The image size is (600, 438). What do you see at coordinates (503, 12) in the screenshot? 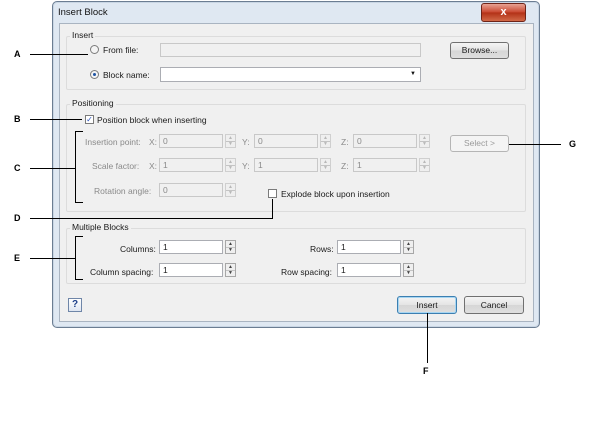
I see `close-button: x` at bounding box center [503, 12].